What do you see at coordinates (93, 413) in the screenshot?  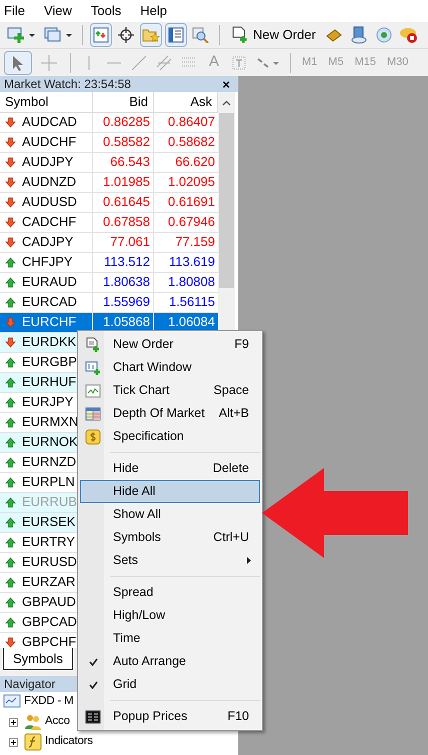 I see `table-icon` at bounding box center [93, 413].